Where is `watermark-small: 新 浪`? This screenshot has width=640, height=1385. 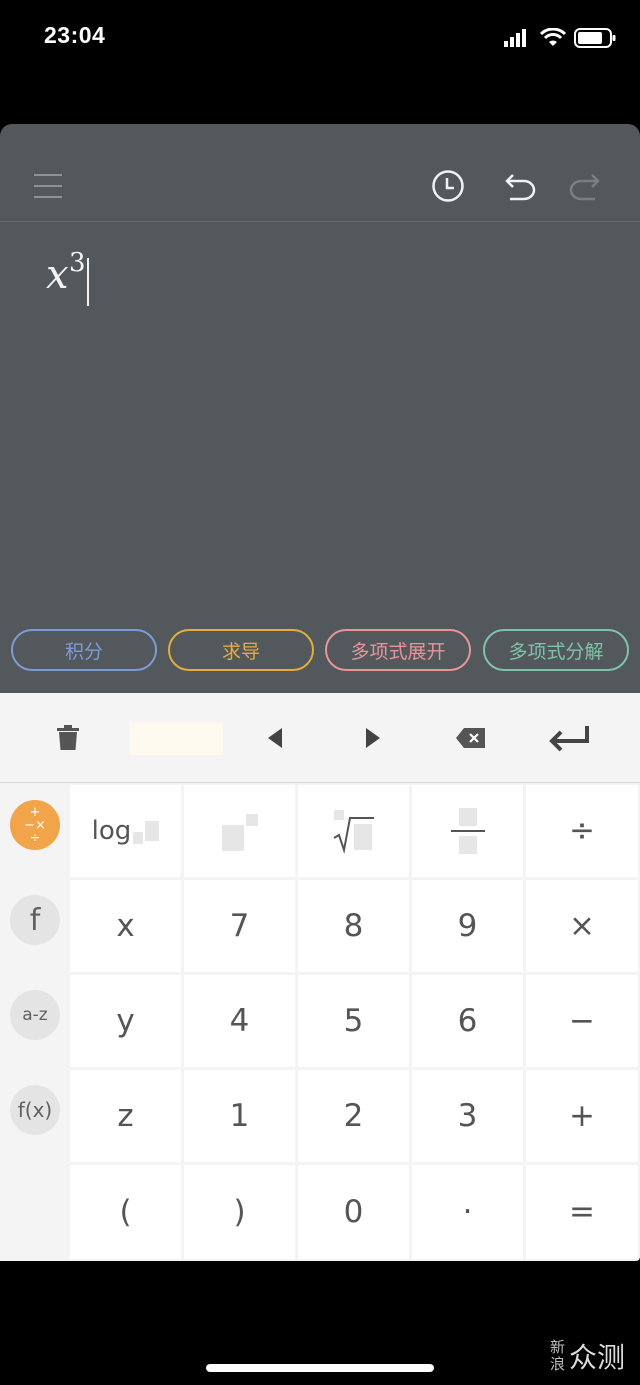 watermark-small: 新 浪 is located at coordinates (557, 1356).